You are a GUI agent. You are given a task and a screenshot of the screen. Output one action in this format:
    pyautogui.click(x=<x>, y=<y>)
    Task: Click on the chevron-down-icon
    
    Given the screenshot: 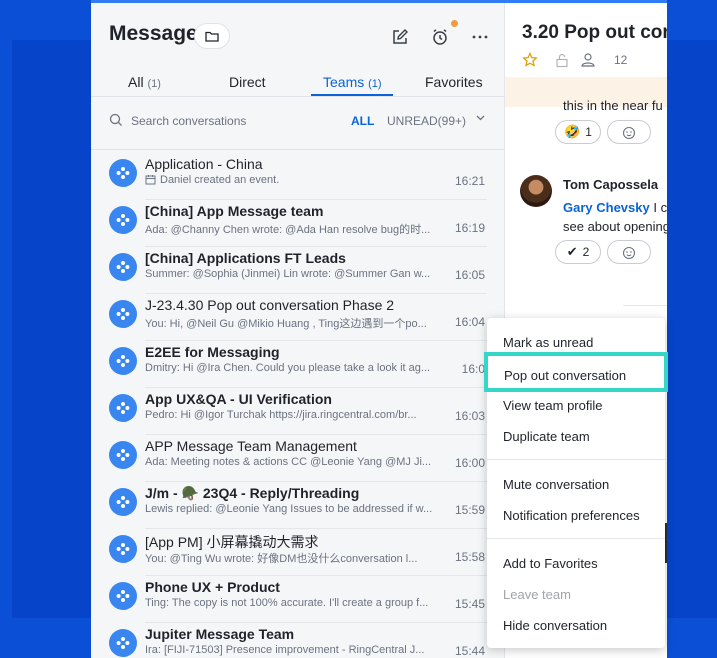 What is the action you would take?
    pyautogui.click(x=480, y=118)
    